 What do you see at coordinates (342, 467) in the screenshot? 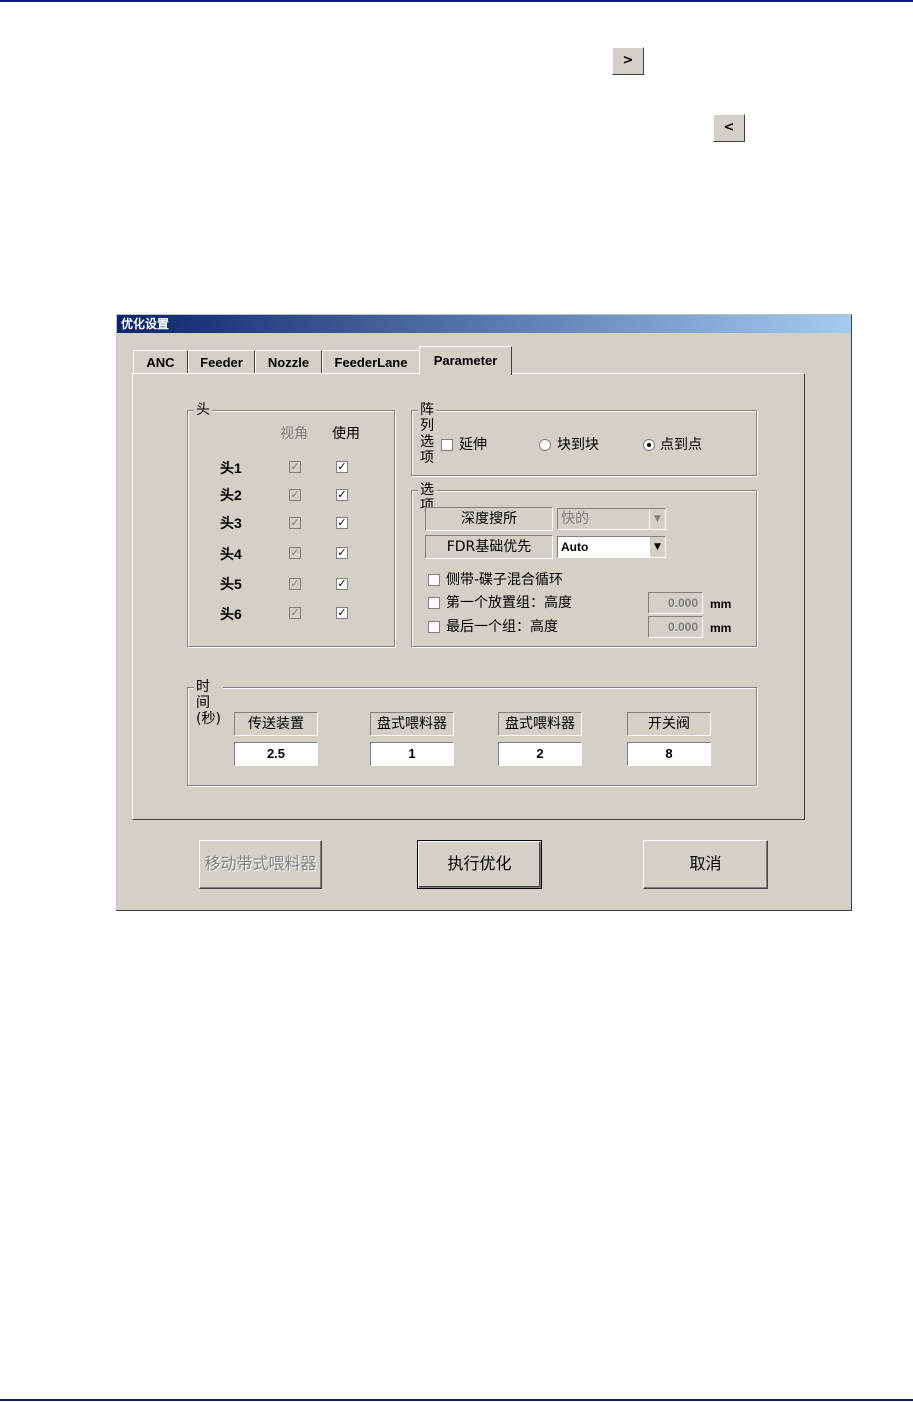
I see `head-1-use-checkbox: ✓` at bounding box center [342, 467].